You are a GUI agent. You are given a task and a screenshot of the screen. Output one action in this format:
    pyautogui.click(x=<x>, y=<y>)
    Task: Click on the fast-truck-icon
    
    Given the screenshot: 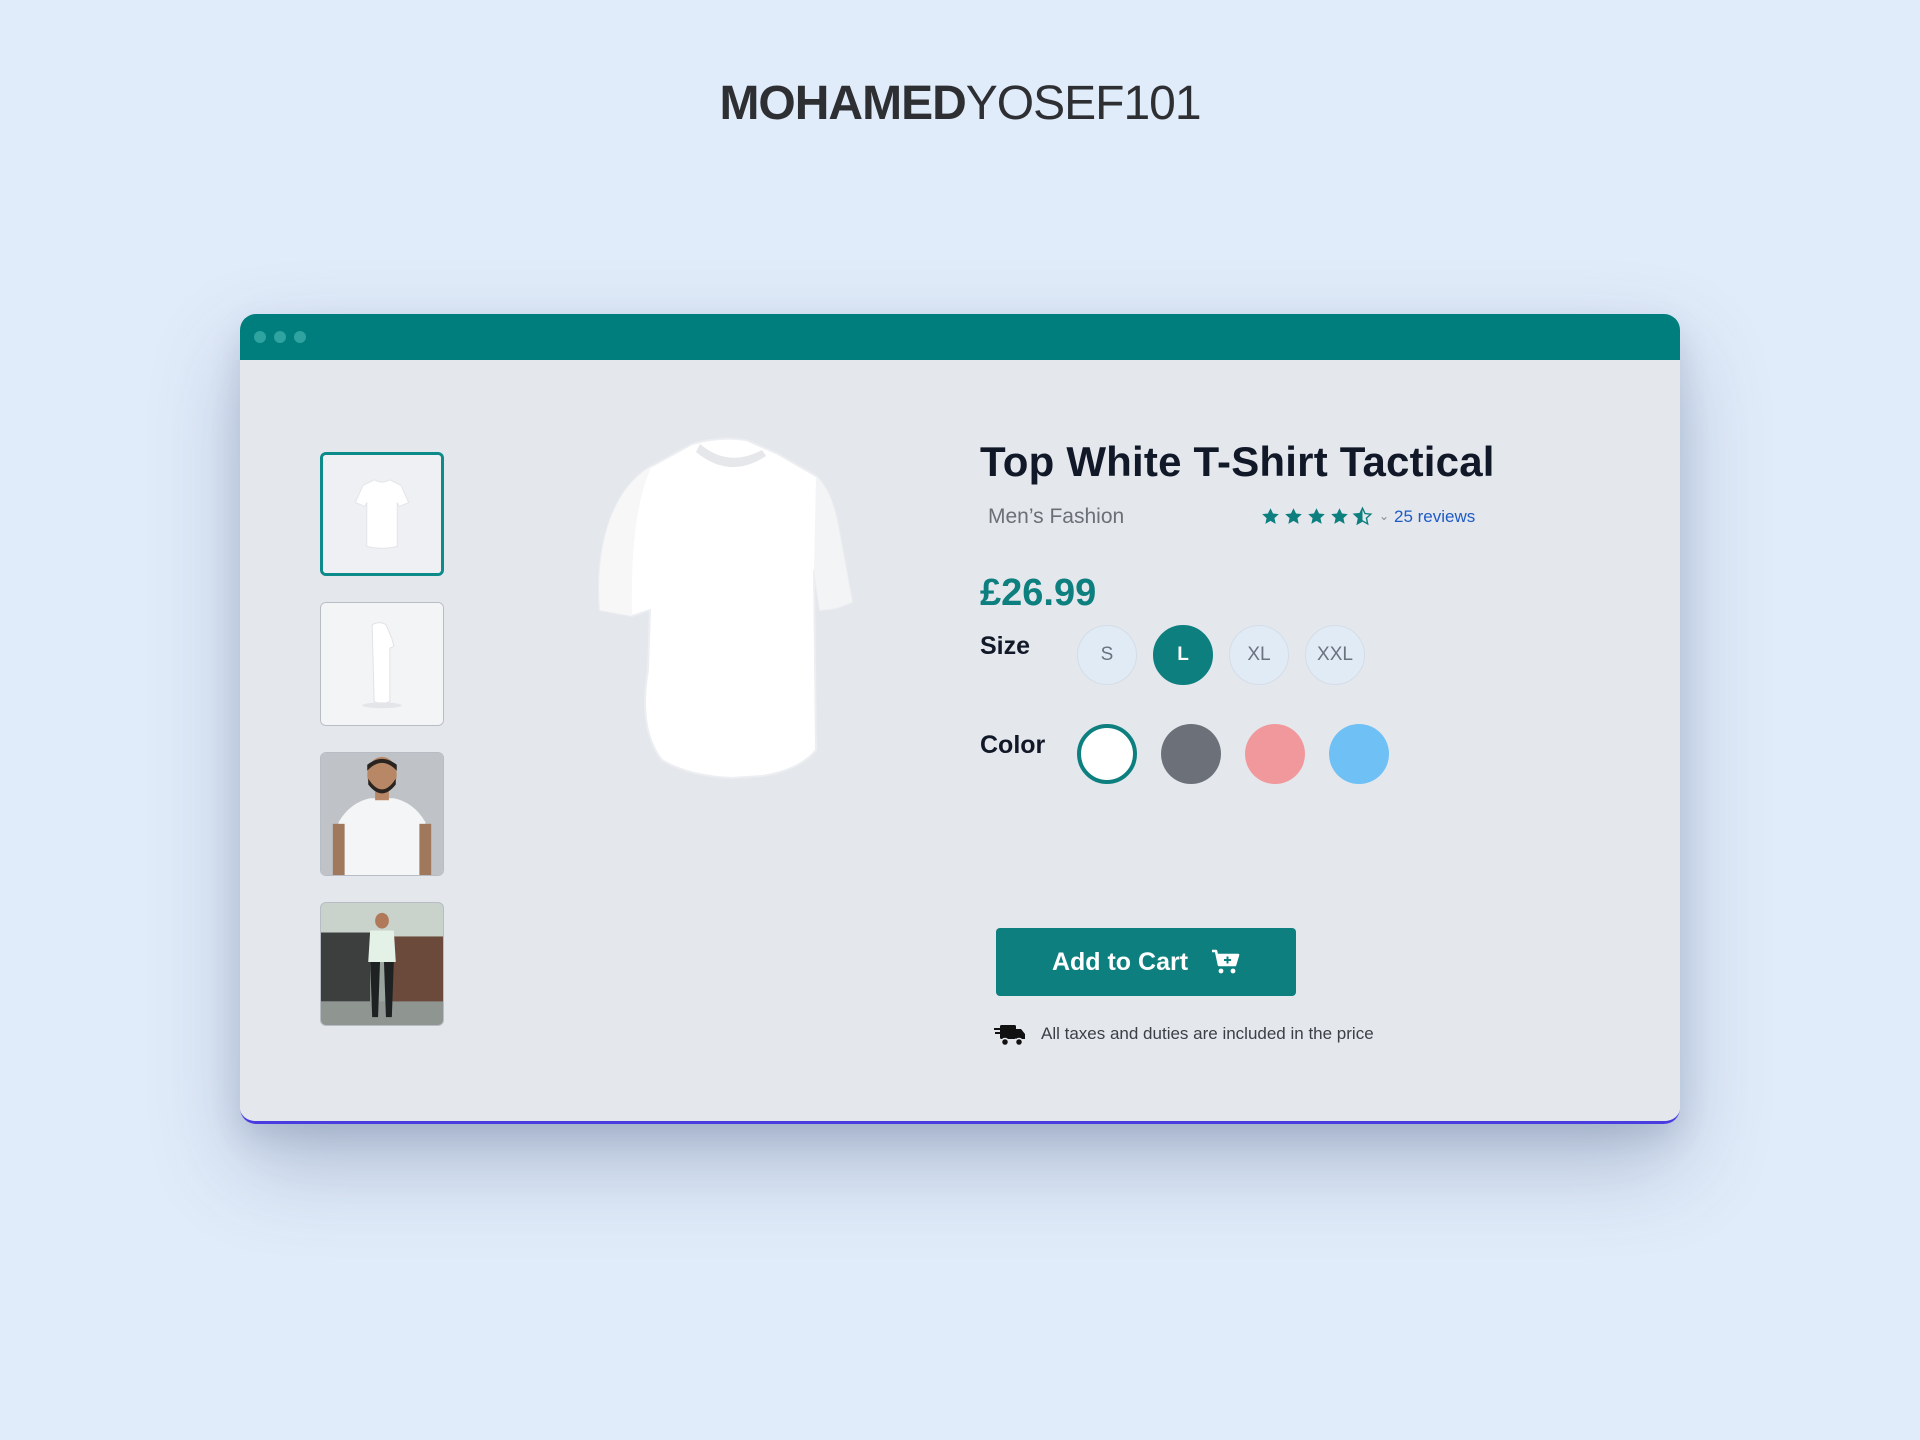 What is the action you would take?
    pyautogui.click(x=1009, y=1036)
    